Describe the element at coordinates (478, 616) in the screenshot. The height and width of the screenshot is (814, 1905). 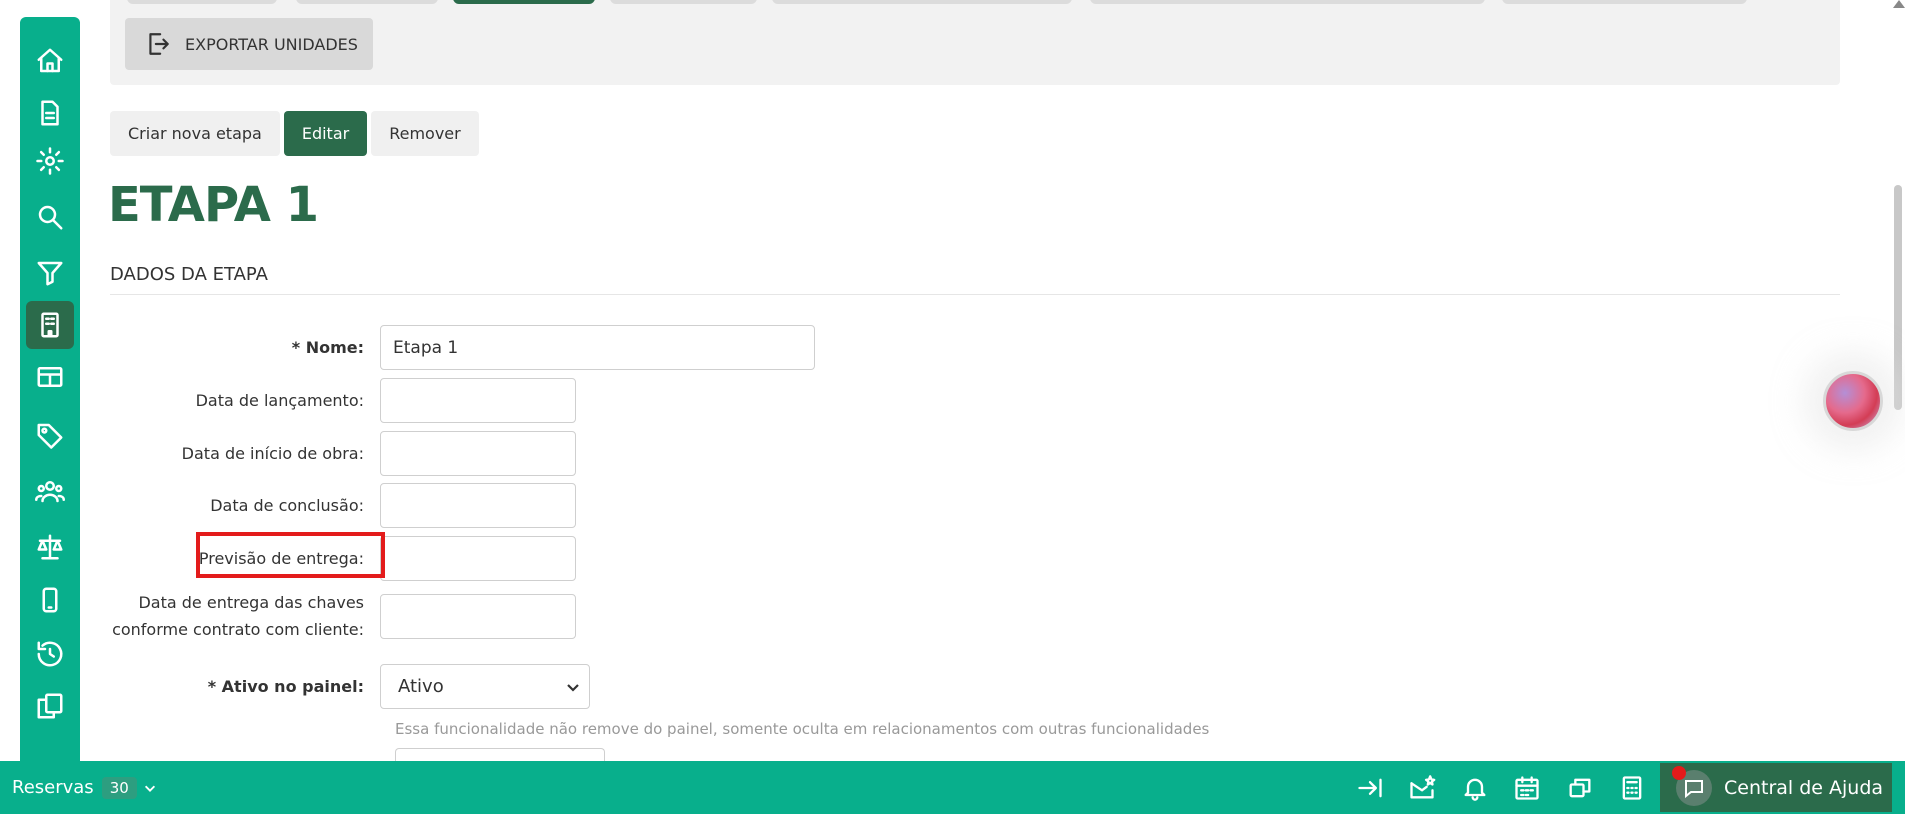
I see `keys-date-input` at that location.